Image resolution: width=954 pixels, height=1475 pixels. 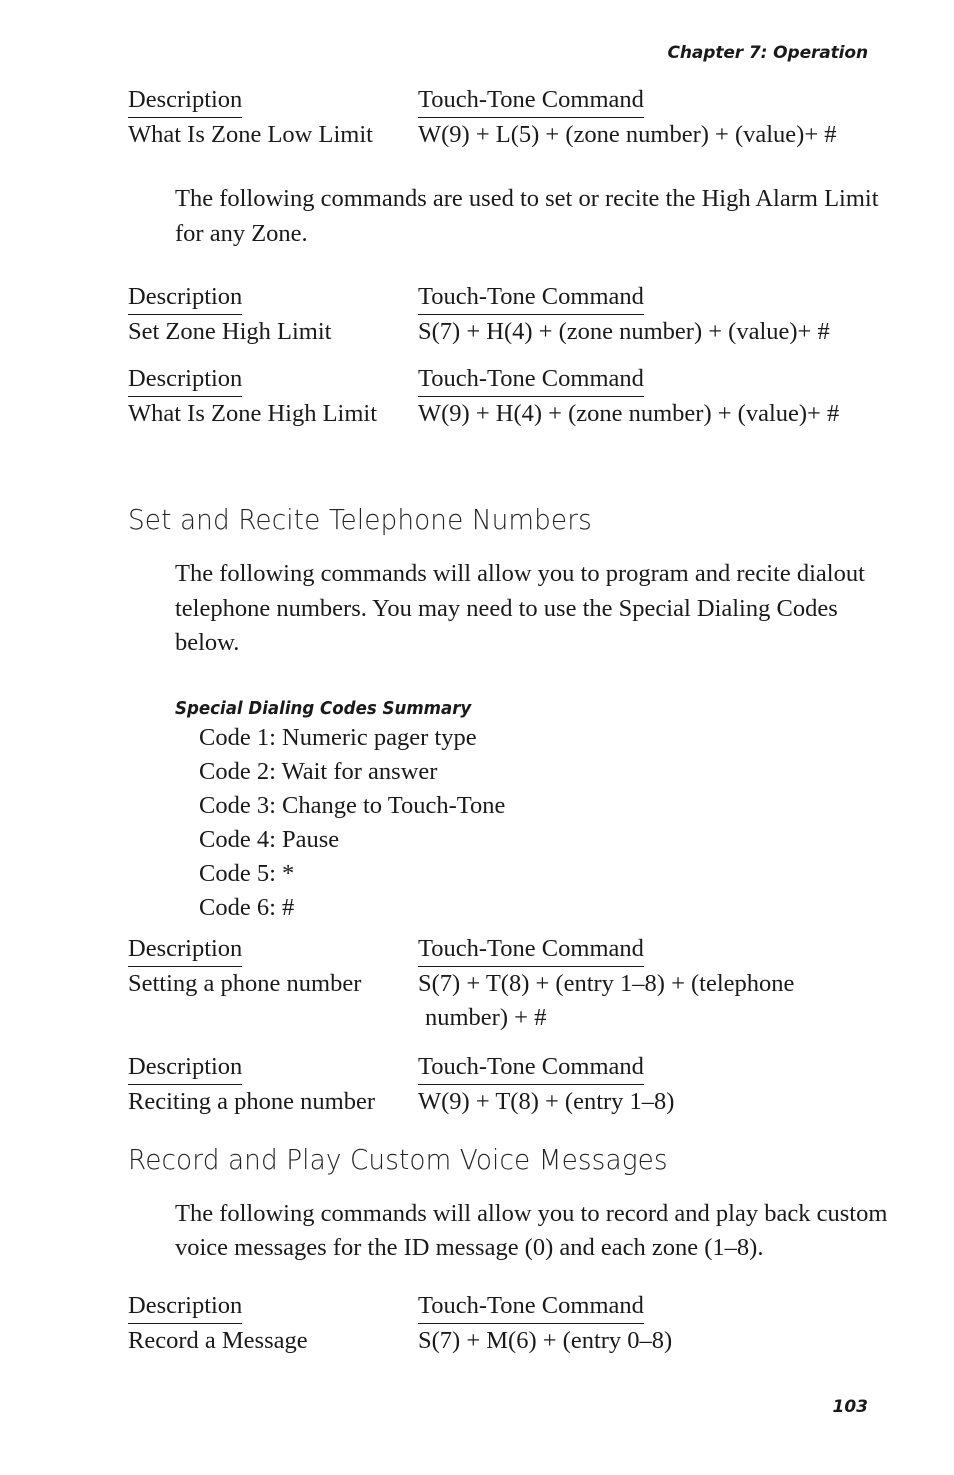 I want to click on cell-command: W(9) + H(4) + (zone number) + (value)+ #, so click(x=629, y=413).